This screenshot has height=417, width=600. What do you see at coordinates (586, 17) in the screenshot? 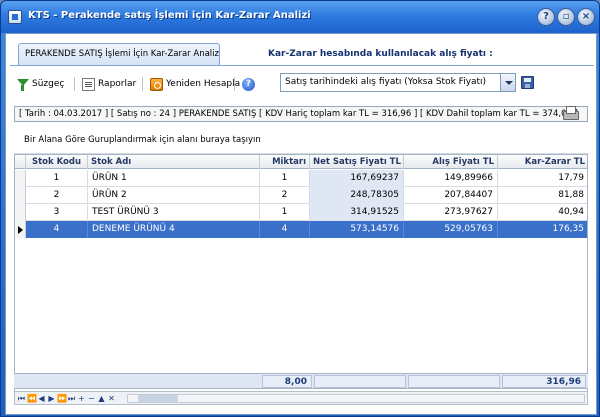
I see `close-button: ×` at bounding box center [586, 17].